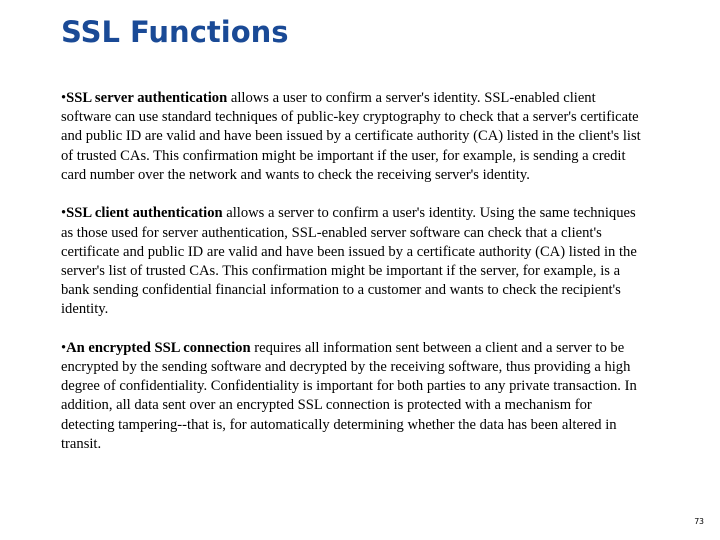 The height and width of the screenshot is (540, 720). Describe the element at coordinates (144, 213) in the screenshot. I see `term-client-authentication: SSL client authentication` at that location.